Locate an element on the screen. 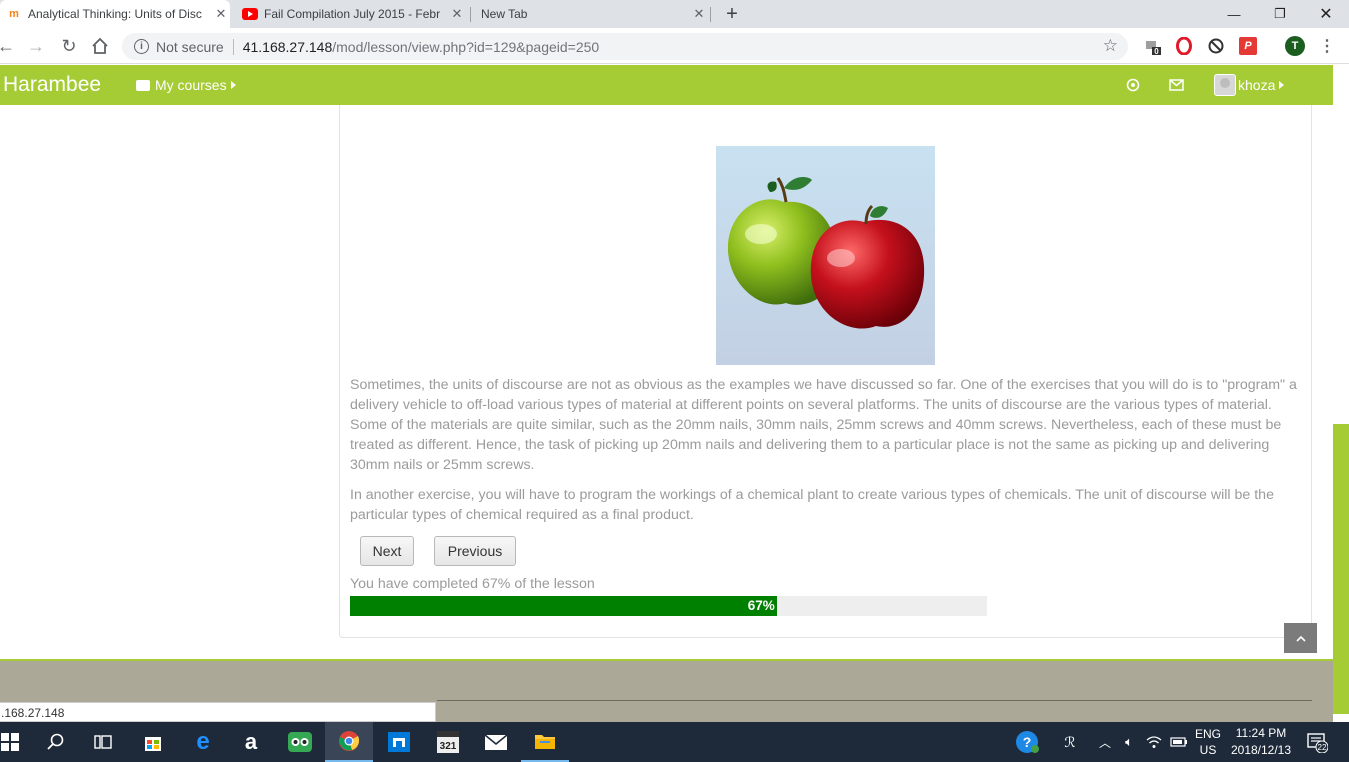  tab-title: Fail Compilation July 2015 - Febr is located at coordinates (352, 14).